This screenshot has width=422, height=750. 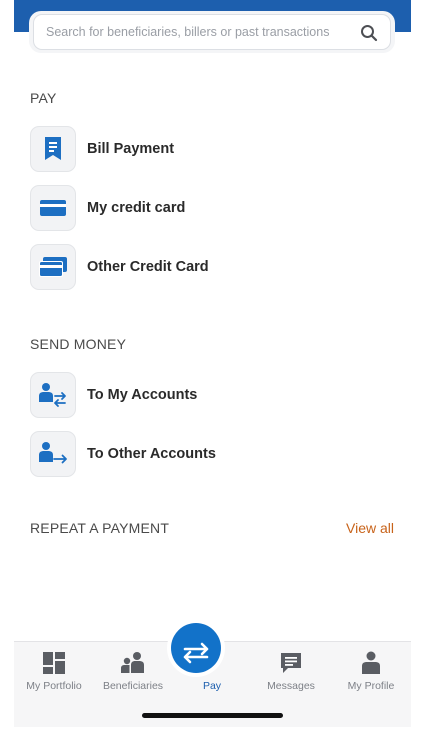 I want to click on stacked-cards-icon, so click(x=53, y=267).